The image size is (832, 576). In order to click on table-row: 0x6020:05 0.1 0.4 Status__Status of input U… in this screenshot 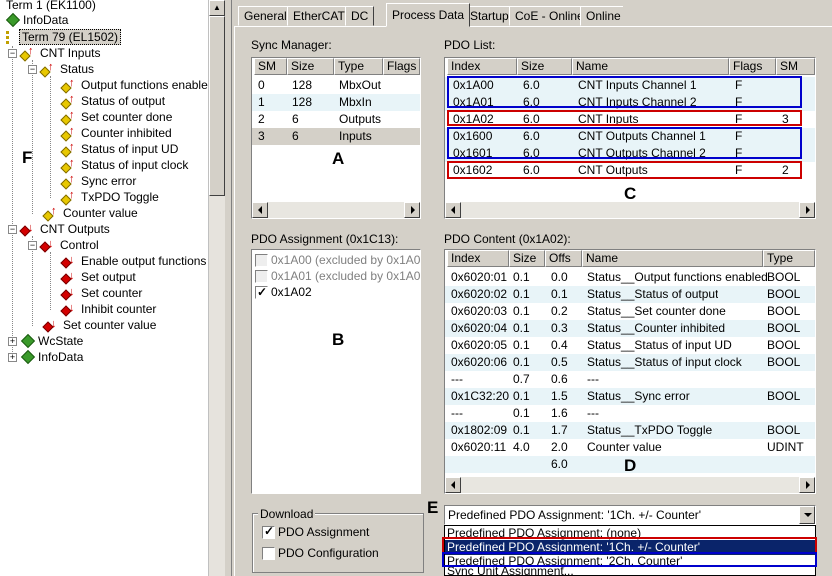, I will do `click(630, 345)`.